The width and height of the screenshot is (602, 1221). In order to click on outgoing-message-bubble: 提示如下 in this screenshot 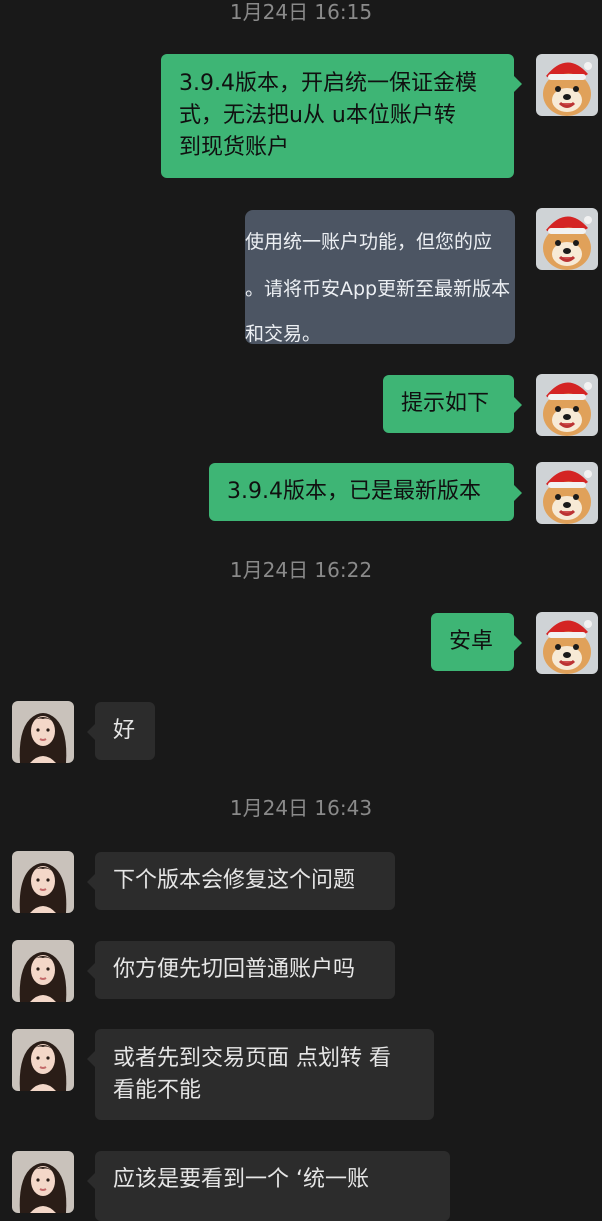, I will do `click(452, 404)`.